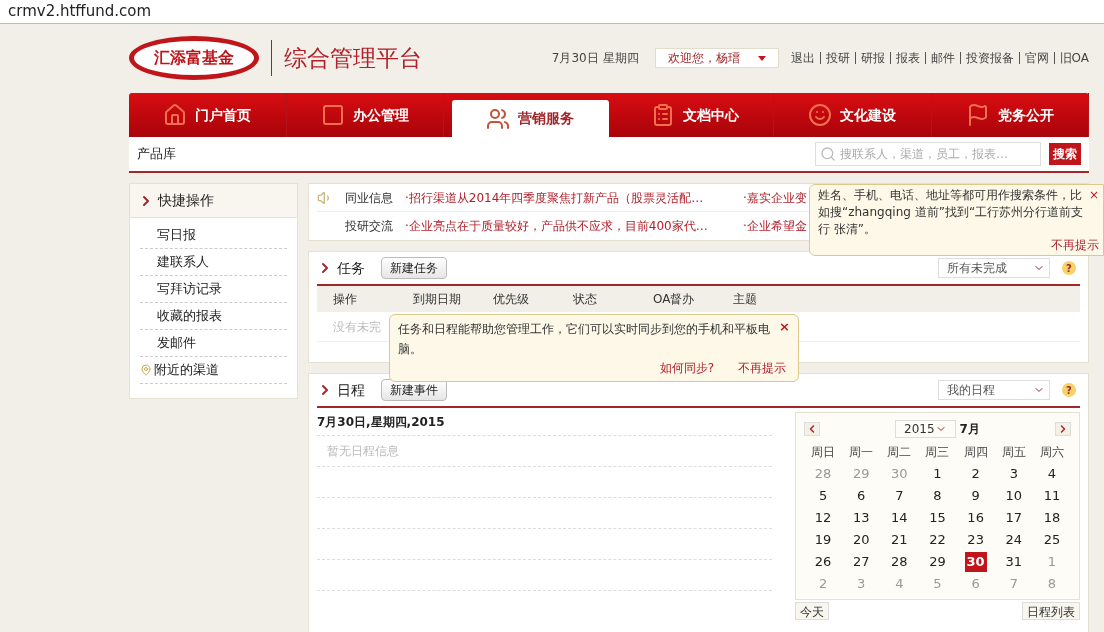 The width and height of the screenshot is (1104, 632). Describe the element at coordinates (899, 562) in the screenshot. I see `calendar-day: 28` at that location.